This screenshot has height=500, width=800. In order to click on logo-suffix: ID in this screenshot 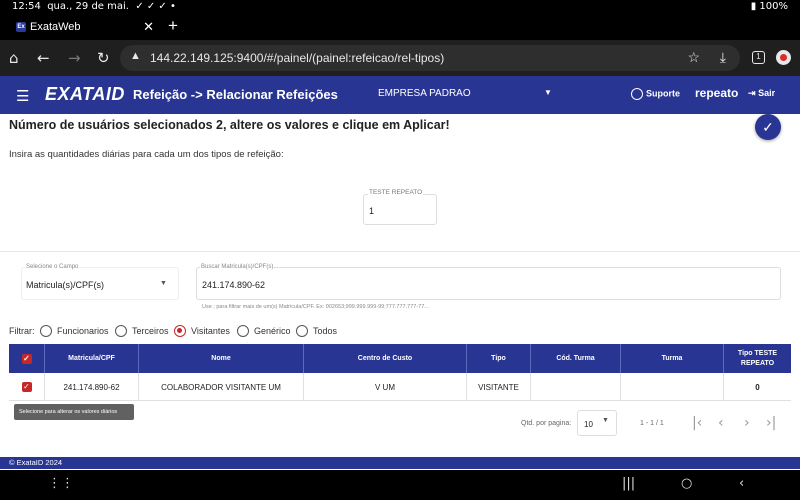, I will do `click(115, 94)`.